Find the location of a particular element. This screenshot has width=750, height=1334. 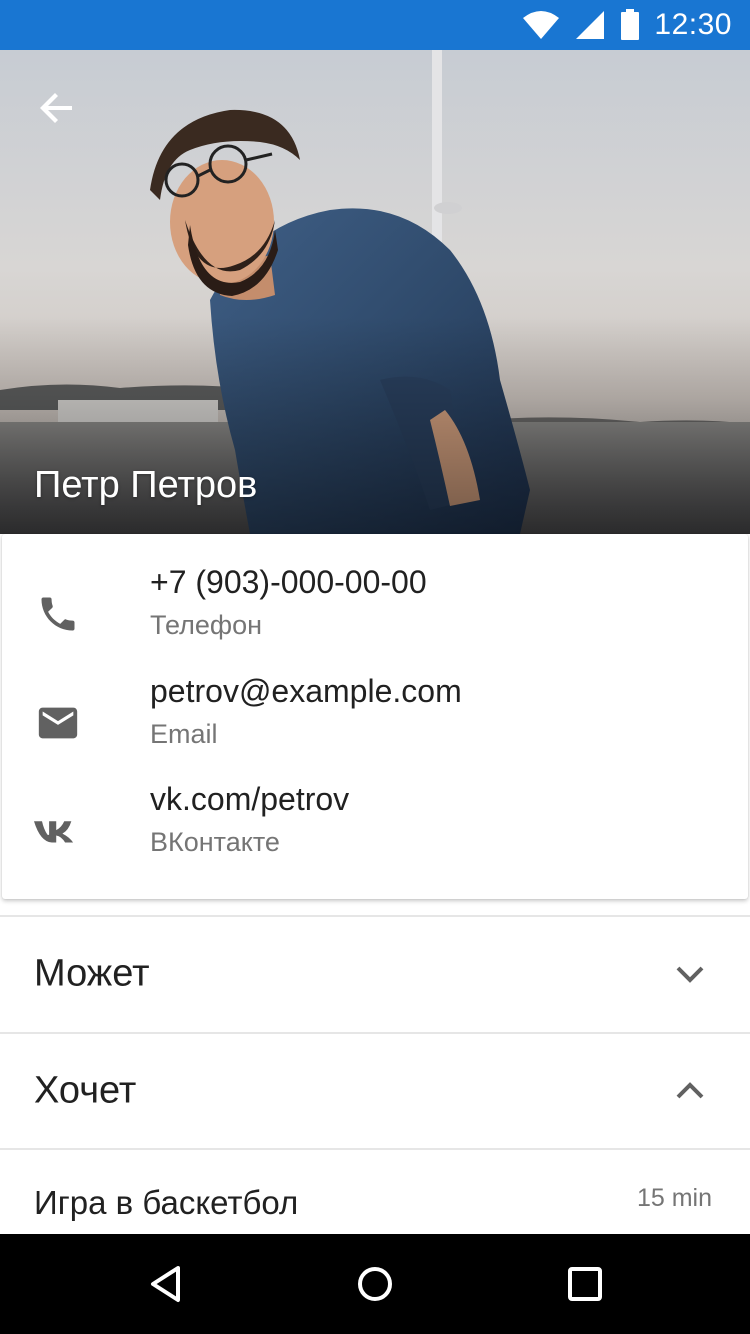

section-title: Хочет is located at coordinates (85, 1090).